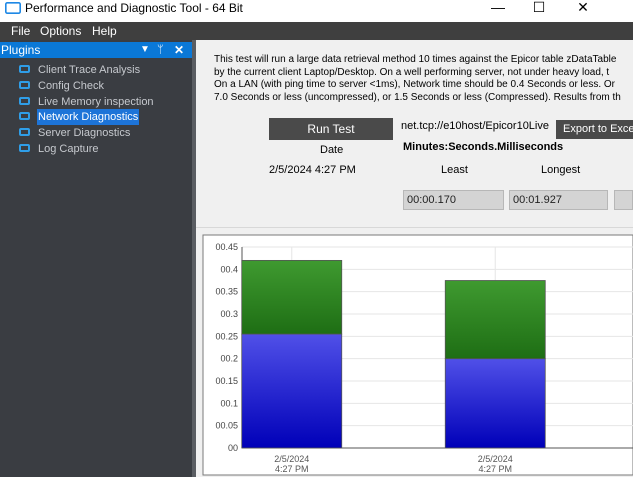 The height and width of the screenshot is (477, 633). I want to click on sidebar-item-label: Live Memory inspection, so click(96, 102).